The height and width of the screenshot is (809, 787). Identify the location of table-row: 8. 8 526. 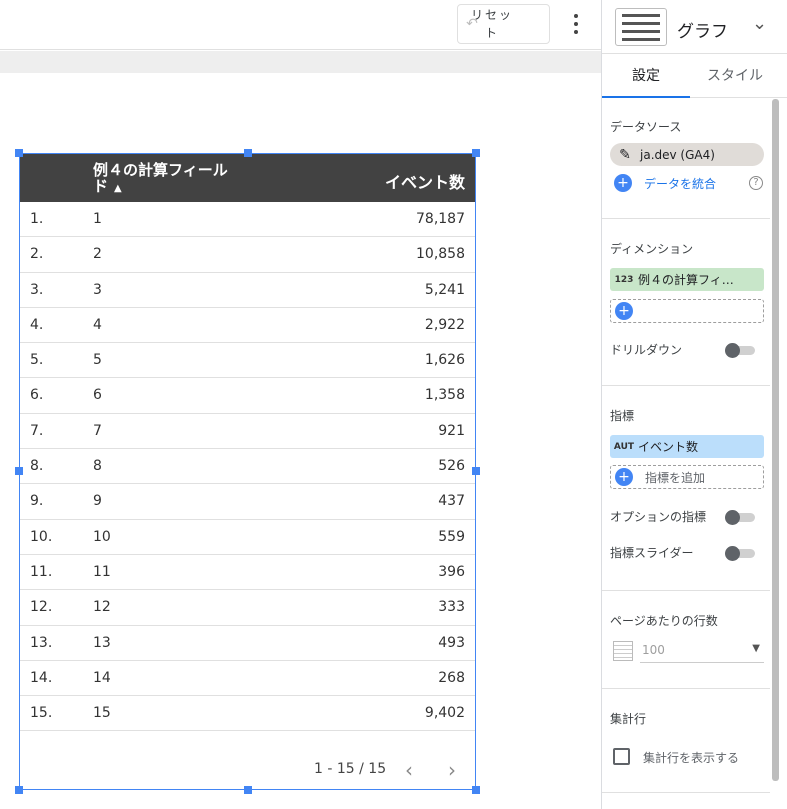
(247, 467).